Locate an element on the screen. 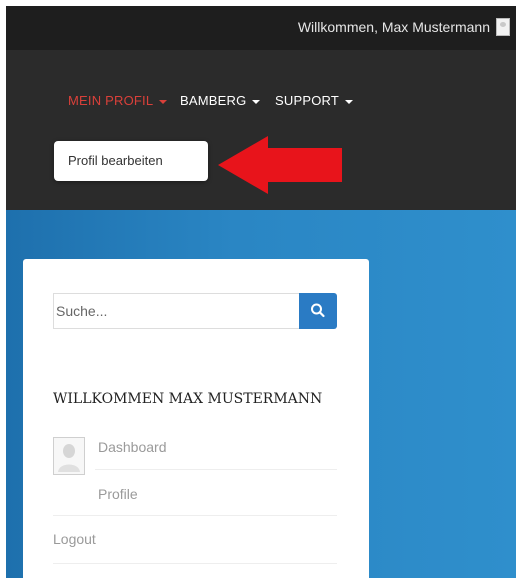  search-input is located at coordinates (176, 311).